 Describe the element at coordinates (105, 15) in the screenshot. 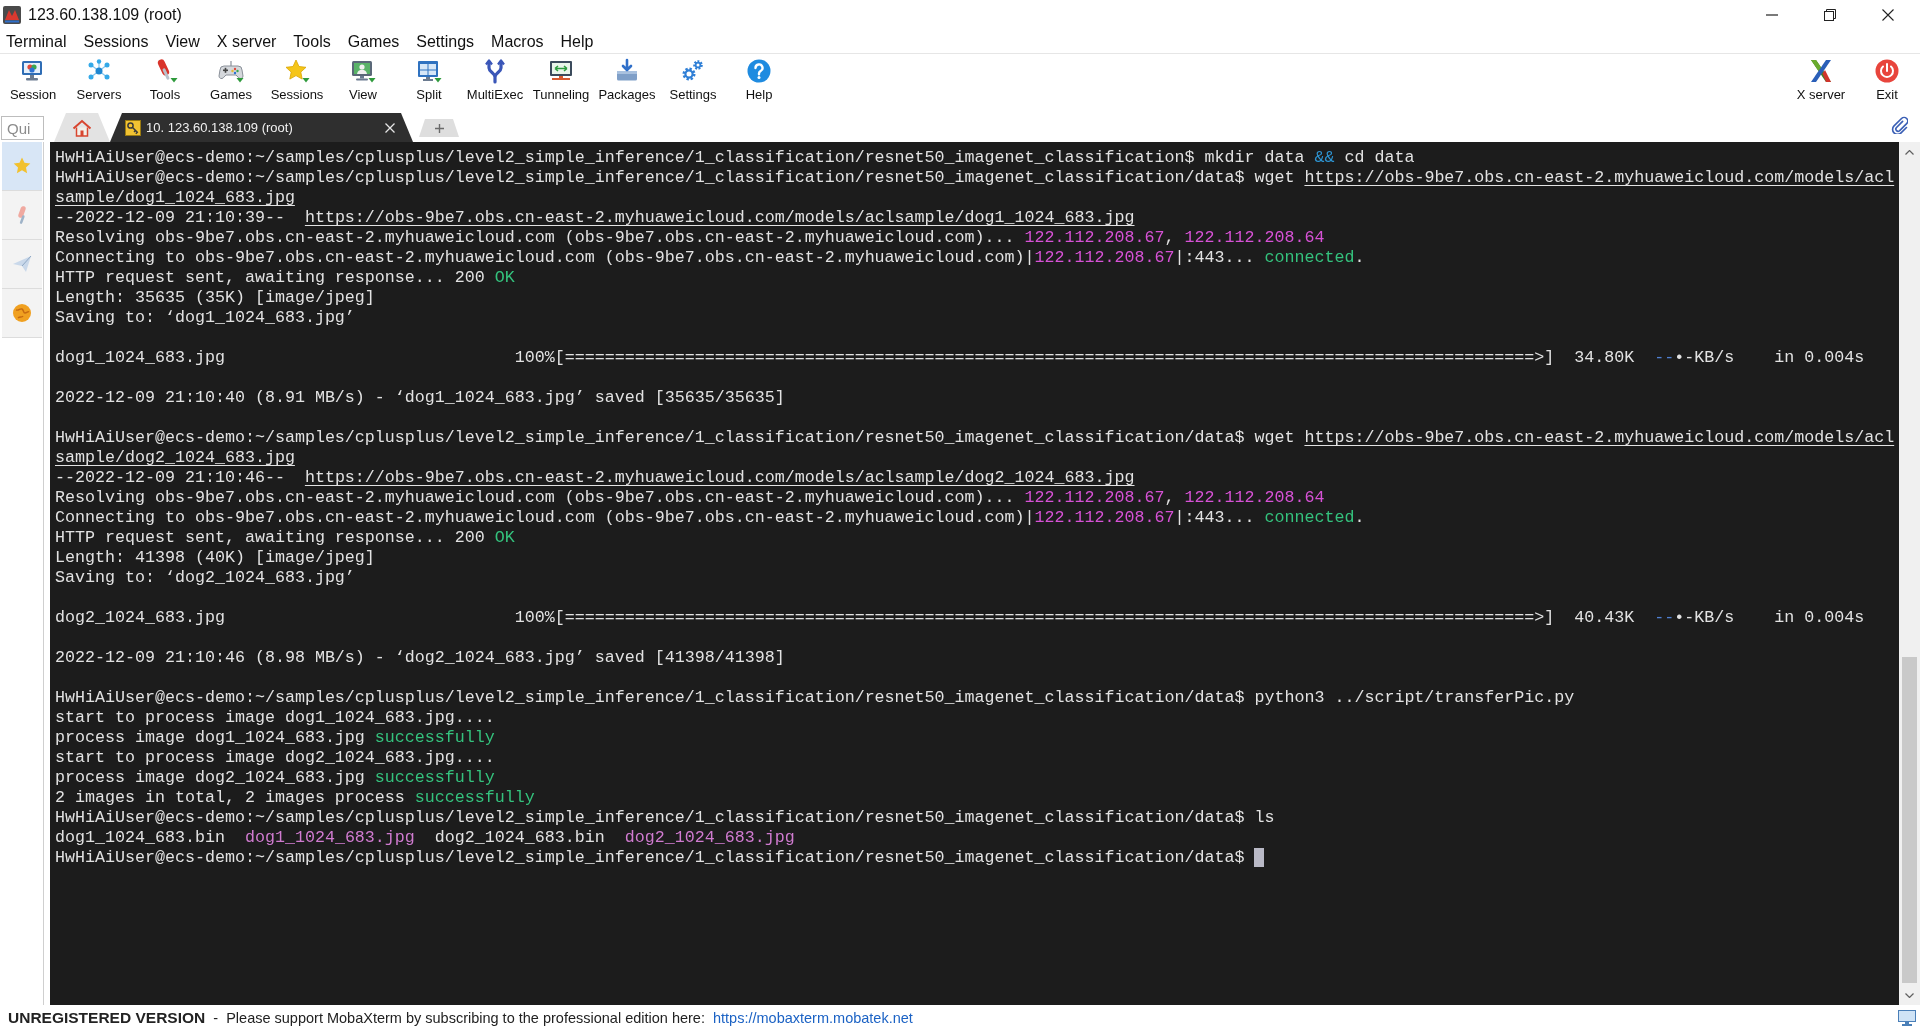

I see `window-title: 123.60.138.109 (root)` at that location.